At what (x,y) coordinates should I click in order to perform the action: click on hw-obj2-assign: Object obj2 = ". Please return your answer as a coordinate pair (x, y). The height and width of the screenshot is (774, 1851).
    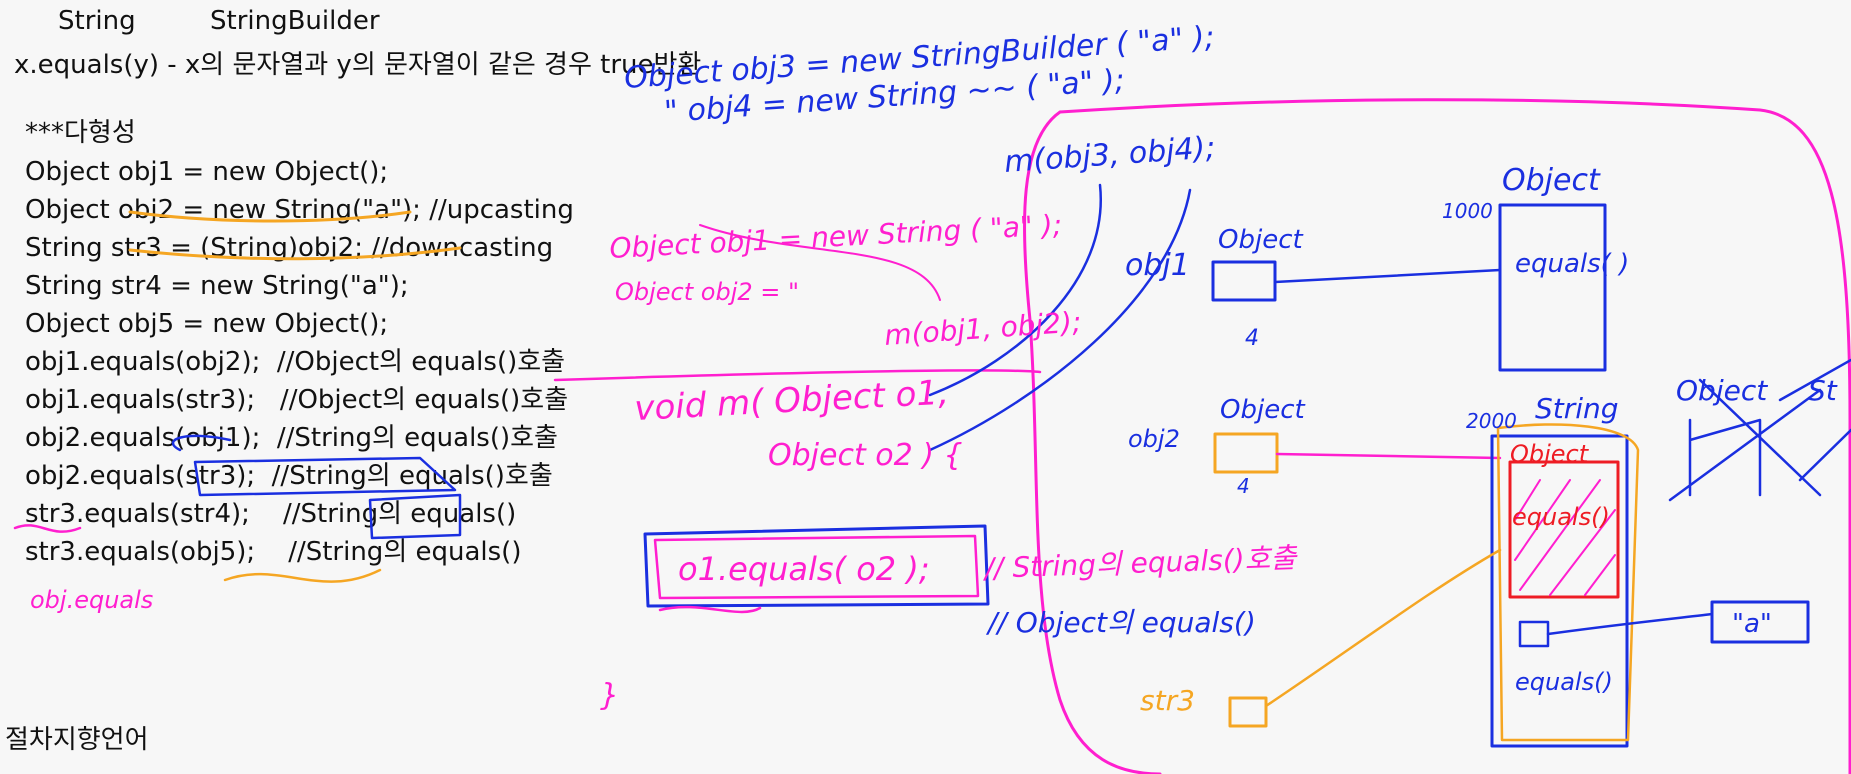
    Looking at the image, I should click on (707, 292).